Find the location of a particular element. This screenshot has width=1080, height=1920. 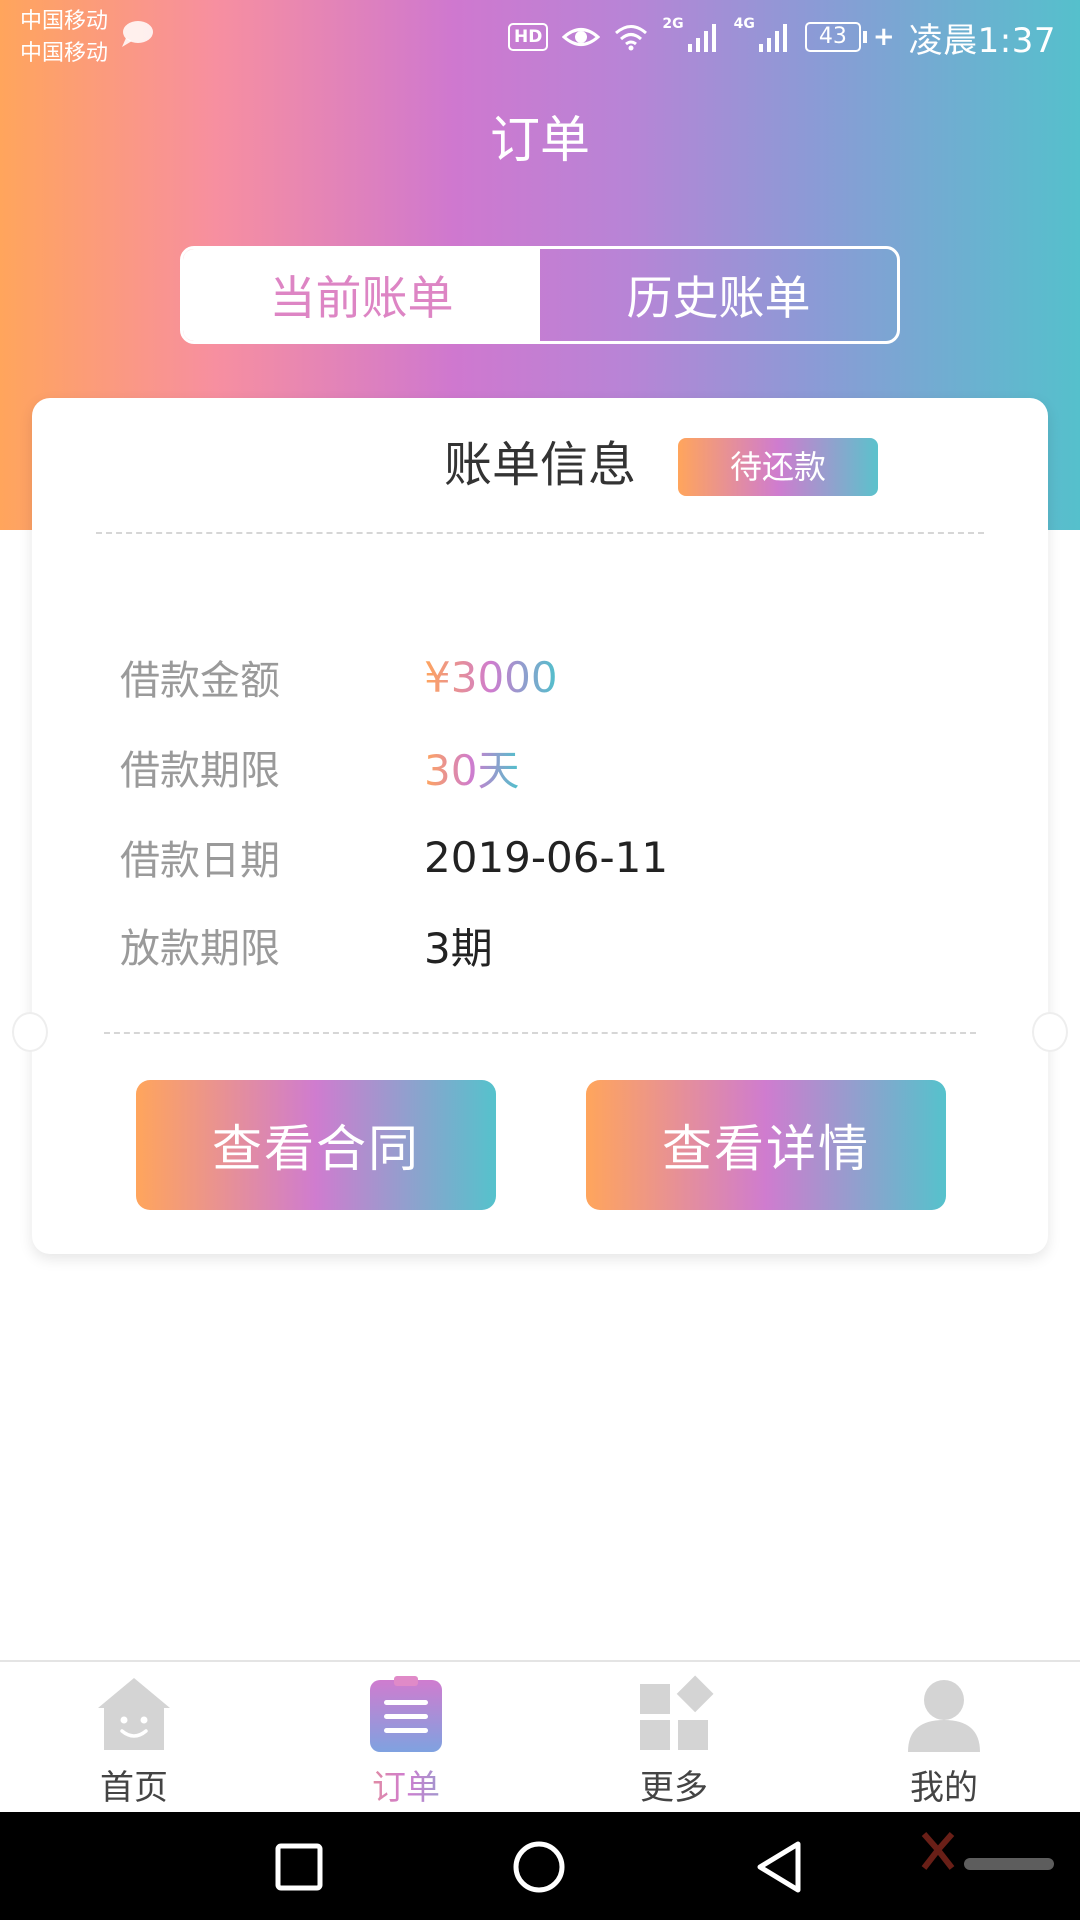

wifi-icon is located at coordinates (631, 38).